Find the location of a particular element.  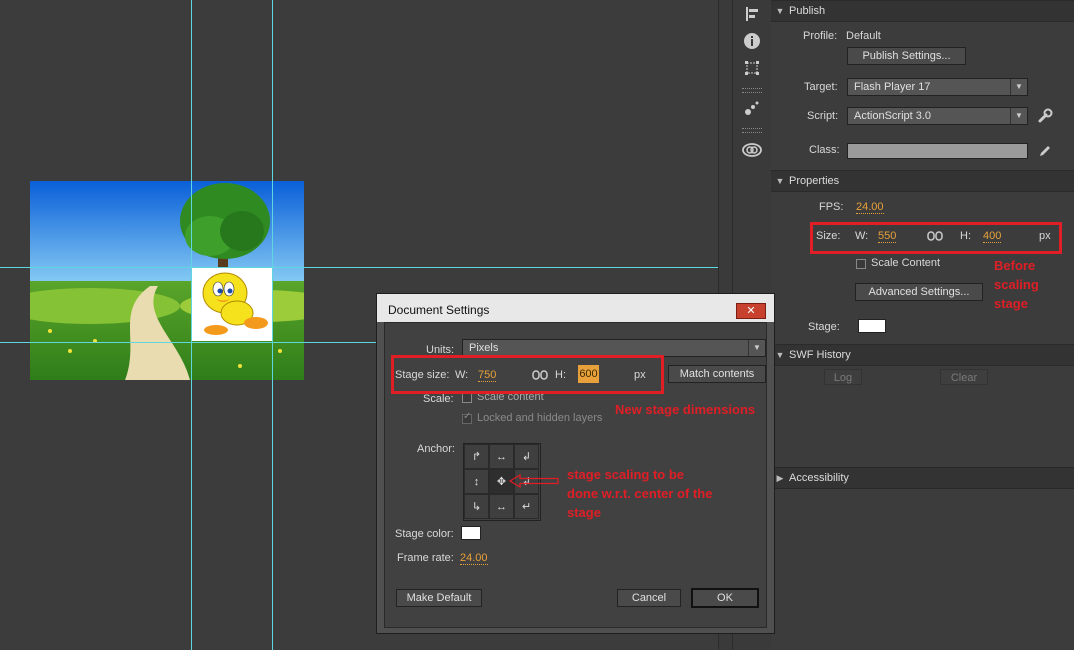

properties-section-header: ▼ Properties is located at coordinates (922, 181).